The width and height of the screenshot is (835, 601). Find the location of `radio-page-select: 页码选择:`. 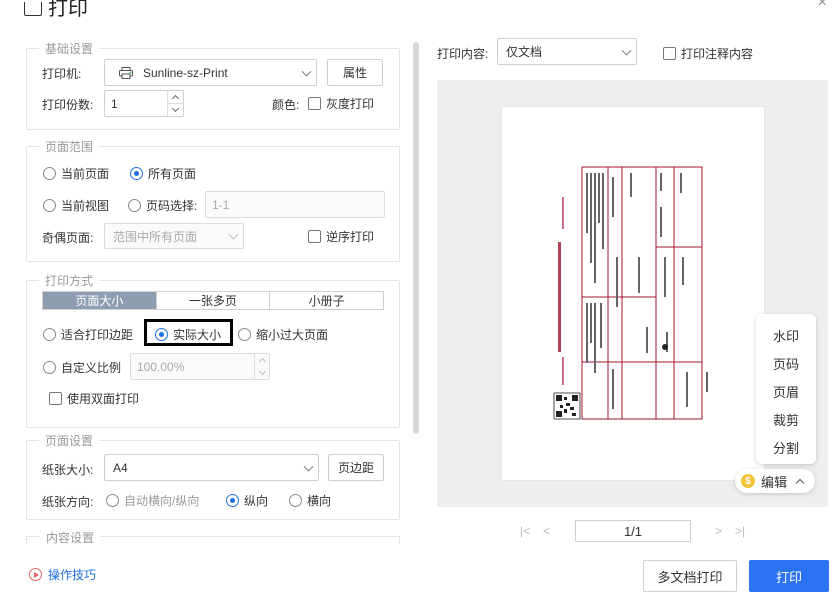

radio-page-select: 页码选择: is located at coordinates (162, 205).